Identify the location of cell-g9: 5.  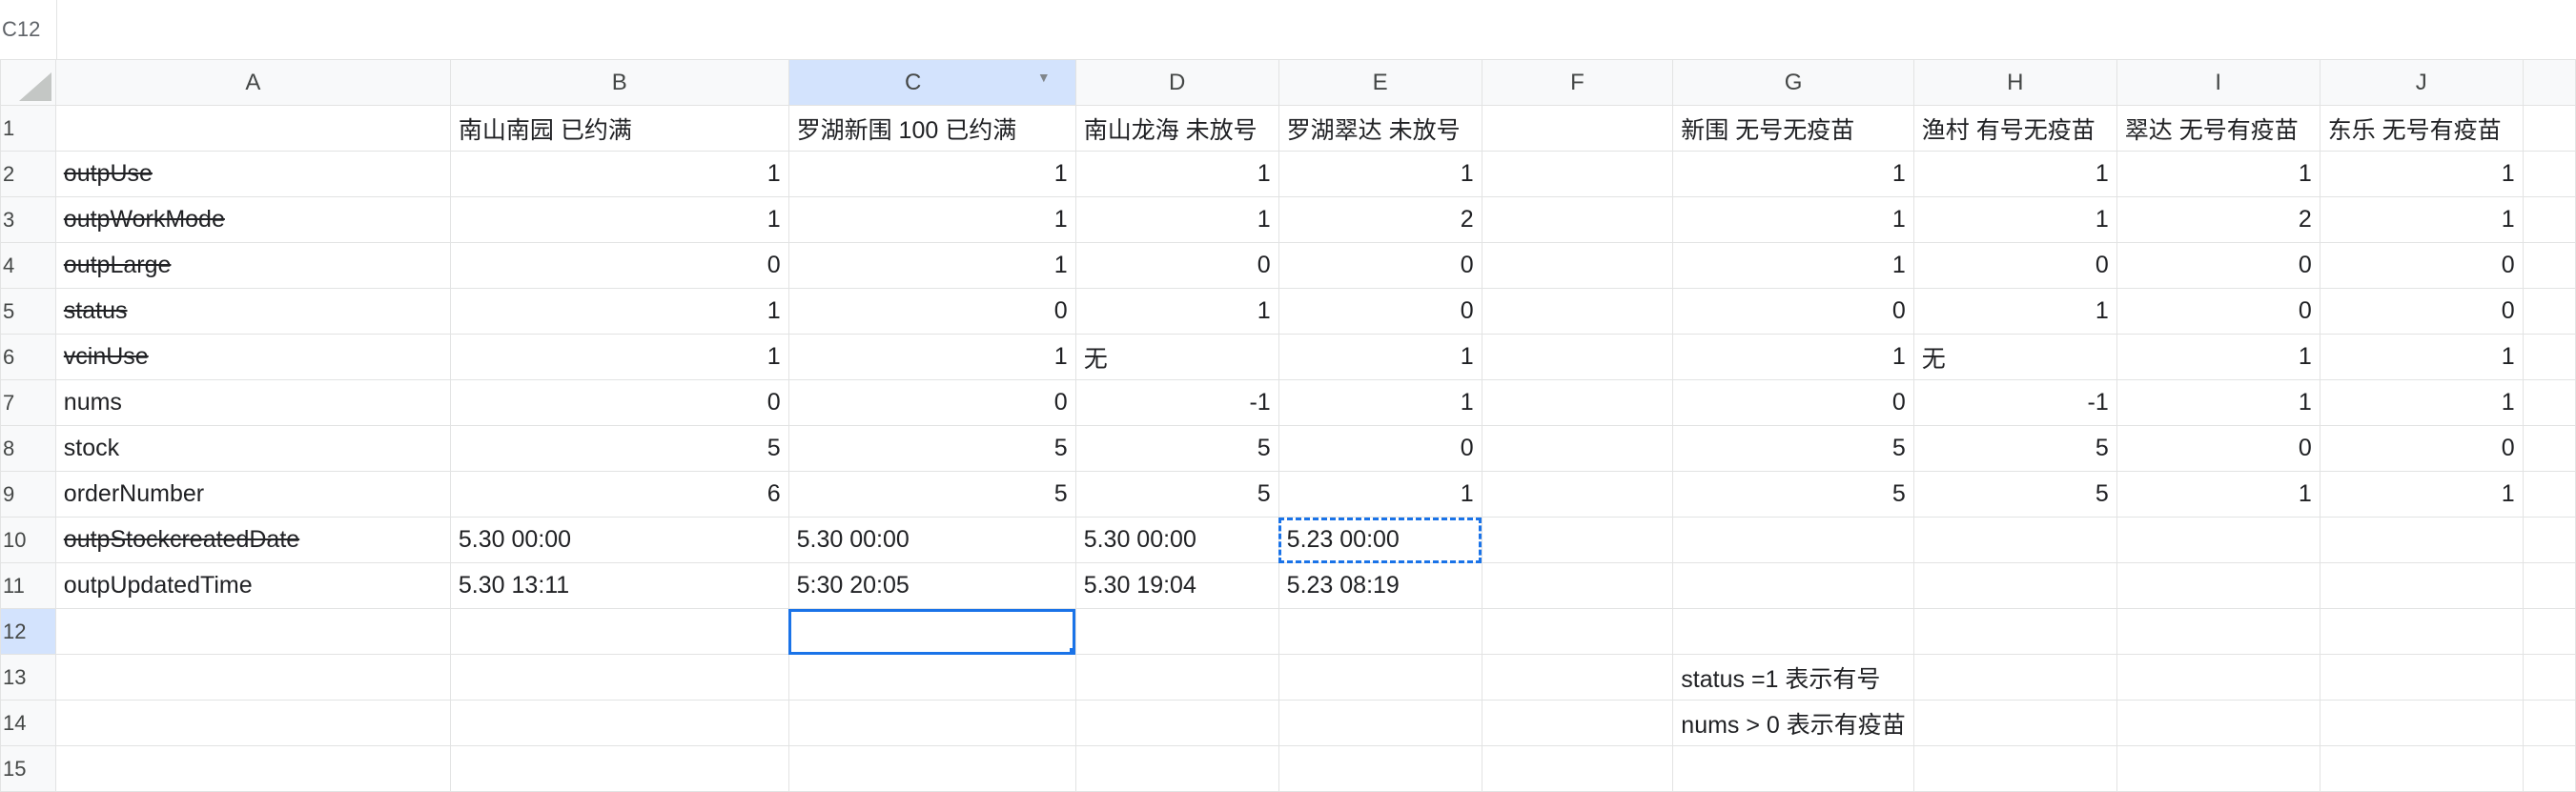
(1793, 495).